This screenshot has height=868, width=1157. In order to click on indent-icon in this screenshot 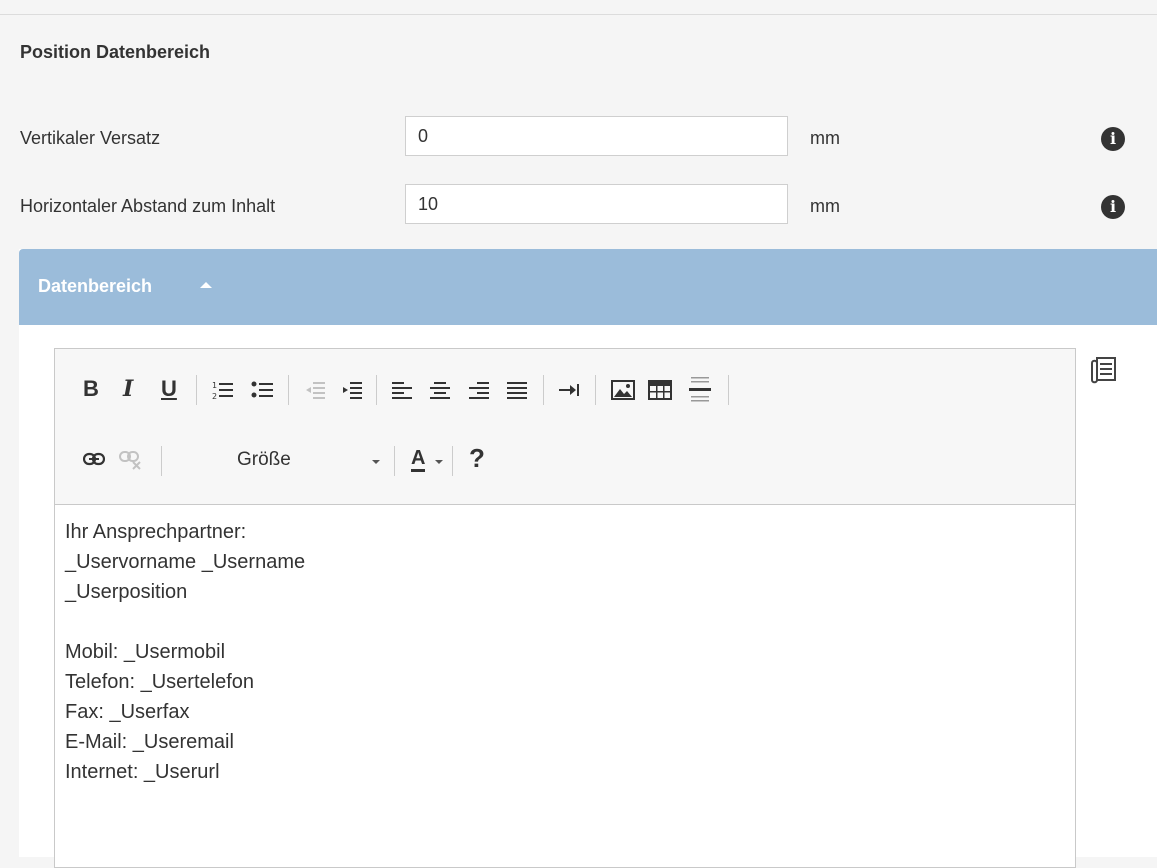, I will do `click(352, 390)`.